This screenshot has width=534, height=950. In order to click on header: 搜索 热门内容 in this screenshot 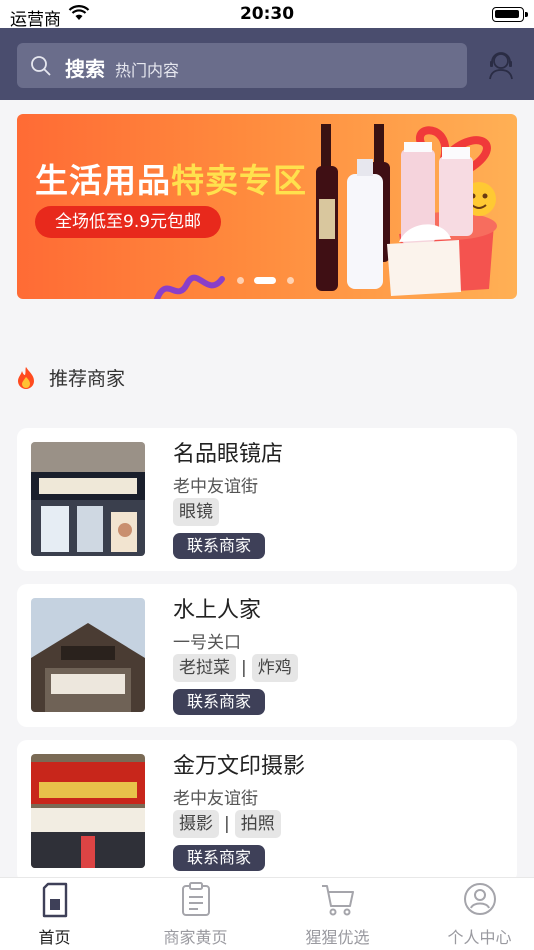, I will do `click(267, 64)`.